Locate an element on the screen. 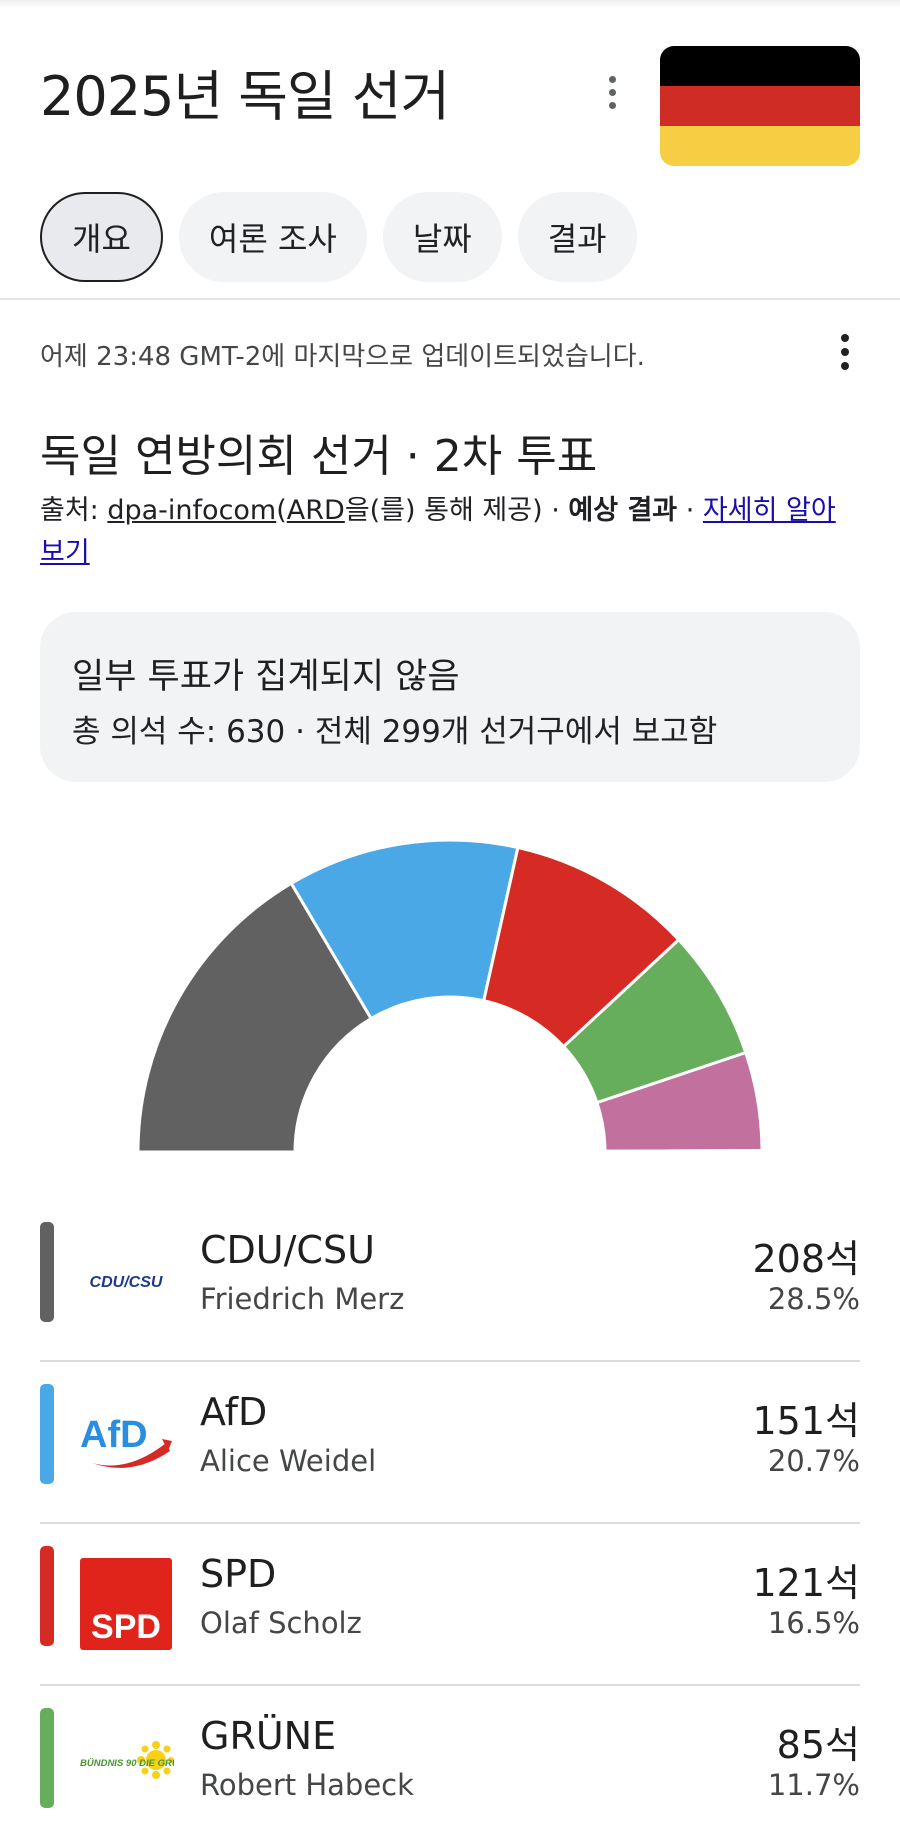 The height and width of the screenshot is (1830, 900). seat-distribution-chart is located at coordinates (450, 996).